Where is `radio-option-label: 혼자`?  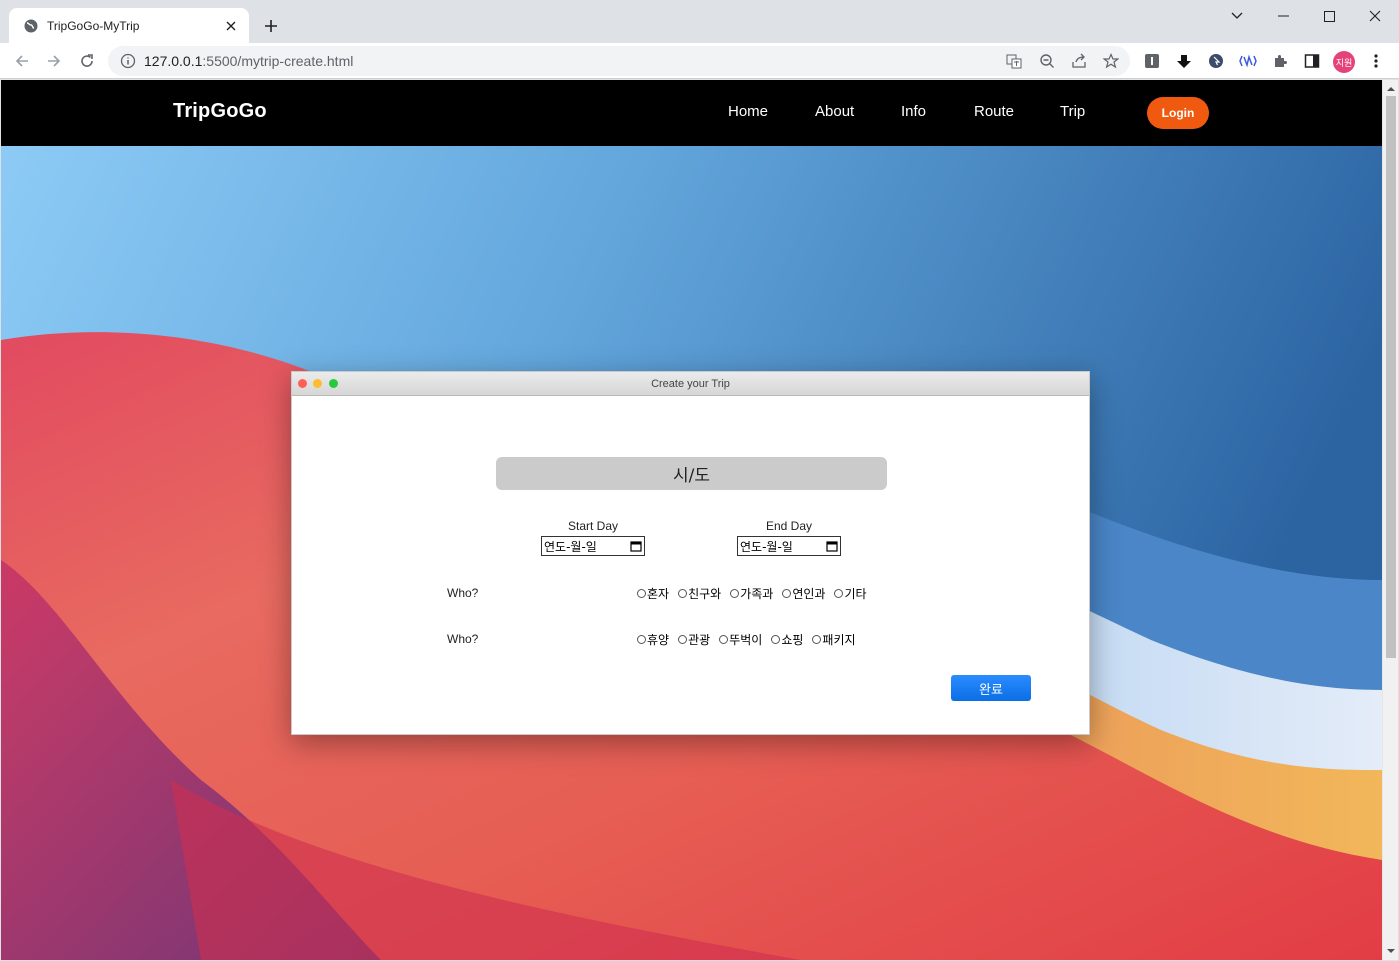 radio-option-label: 혼자 is located at coordinates (658, 594).